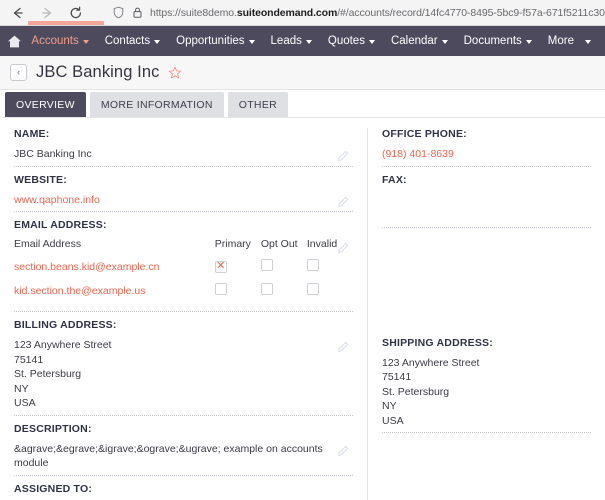 This screenshot has width=605, height=500. Describe the element at coordinates (76, 13) in the screenshot. I see `reload-icon` at that location.